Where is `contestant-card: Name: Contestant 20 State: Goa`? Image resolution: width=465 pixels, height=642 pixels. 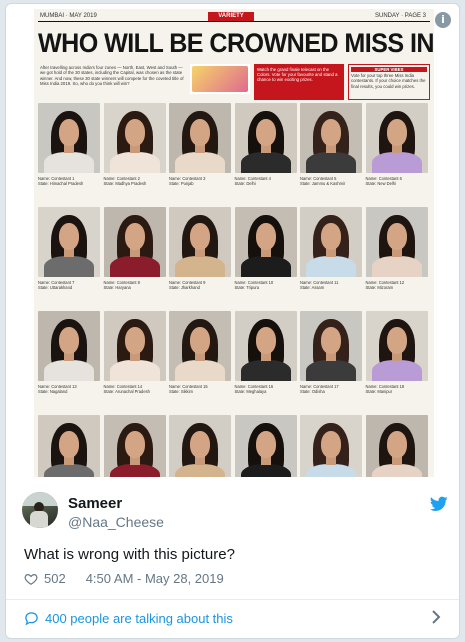 contestant-card: Name: Contestant 20 State: Goa is located at coordinates (134, 446).